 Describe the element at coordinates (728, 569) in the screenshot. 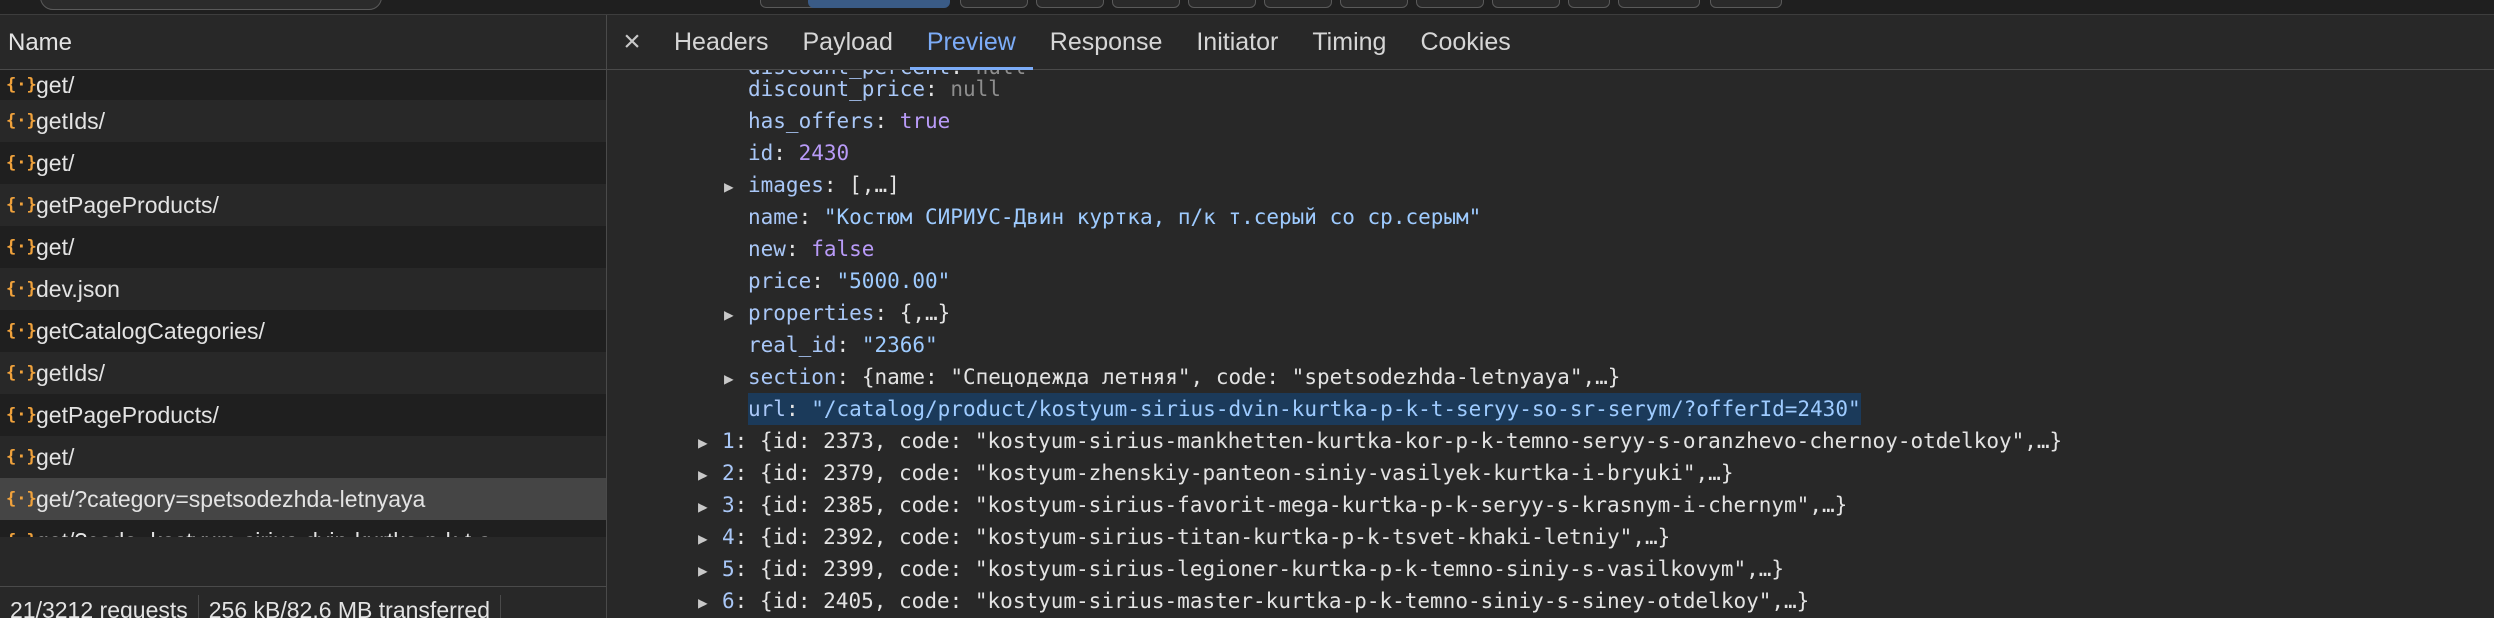

I see `array-index: 5` at that location.